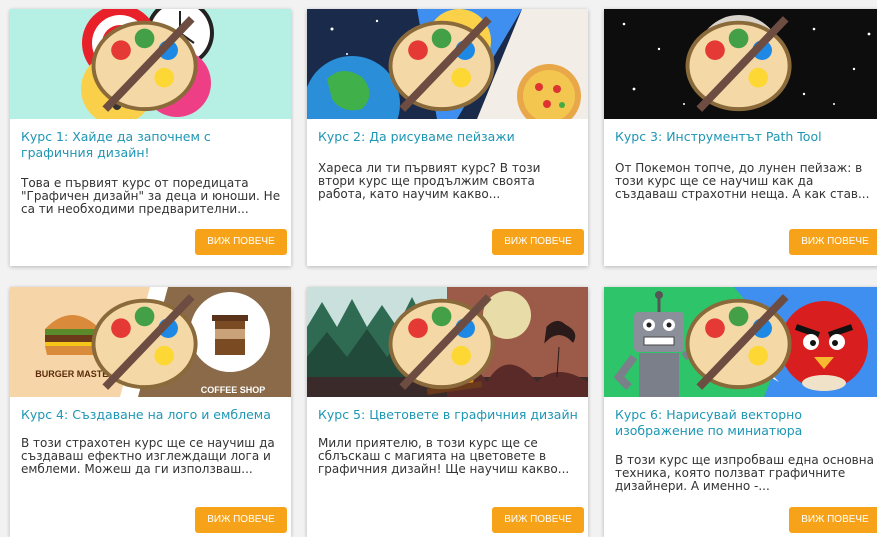  I want to click on course-title: Курс 5: Цветовете в графичния дизайн, so click(448, 415).